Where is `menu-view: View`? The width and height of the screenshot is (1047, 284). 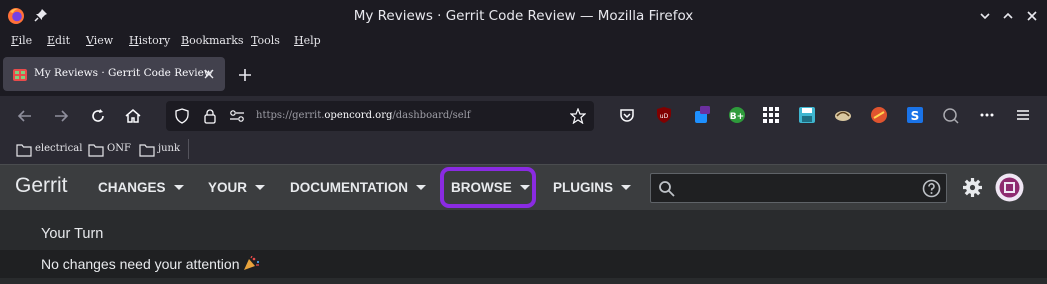 menu-view: View is located at coordinates (99, 40).